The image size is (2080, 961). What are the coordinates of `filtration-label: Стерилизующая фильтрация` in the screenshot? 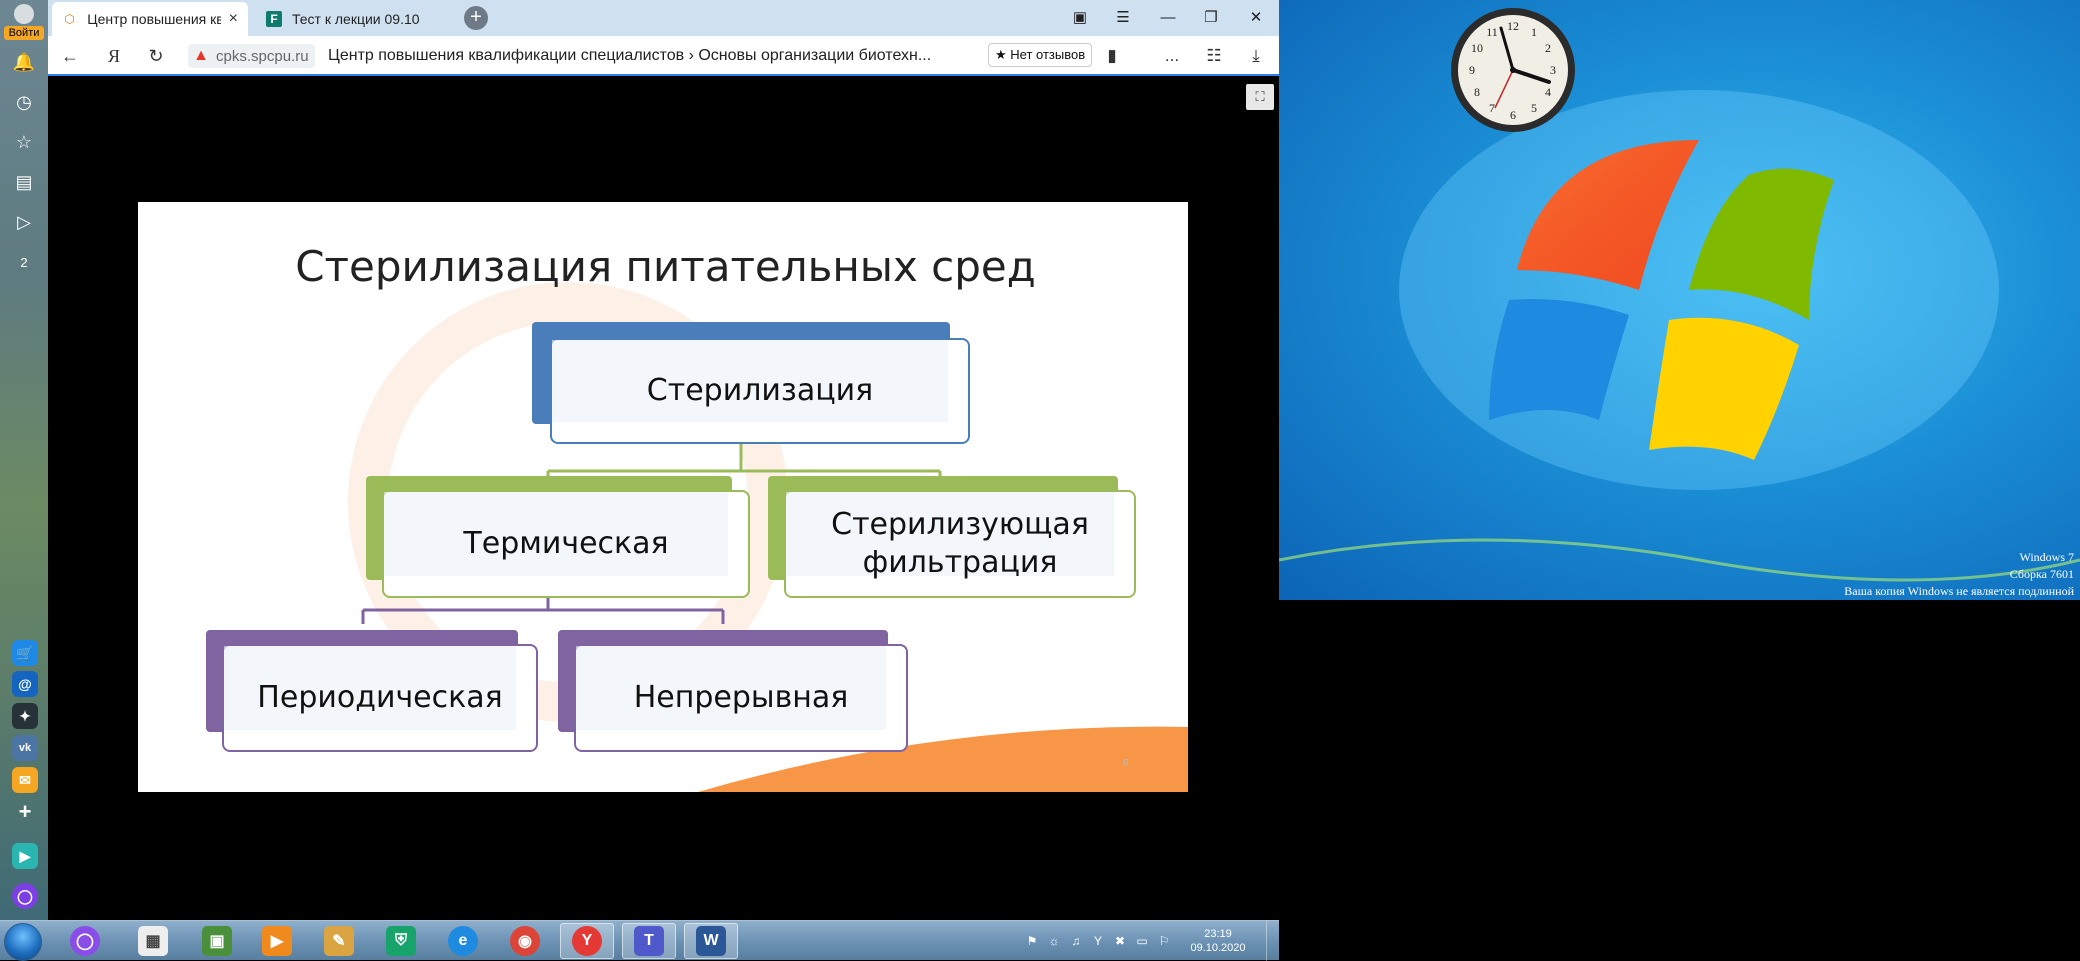 It's located at (960, 543).